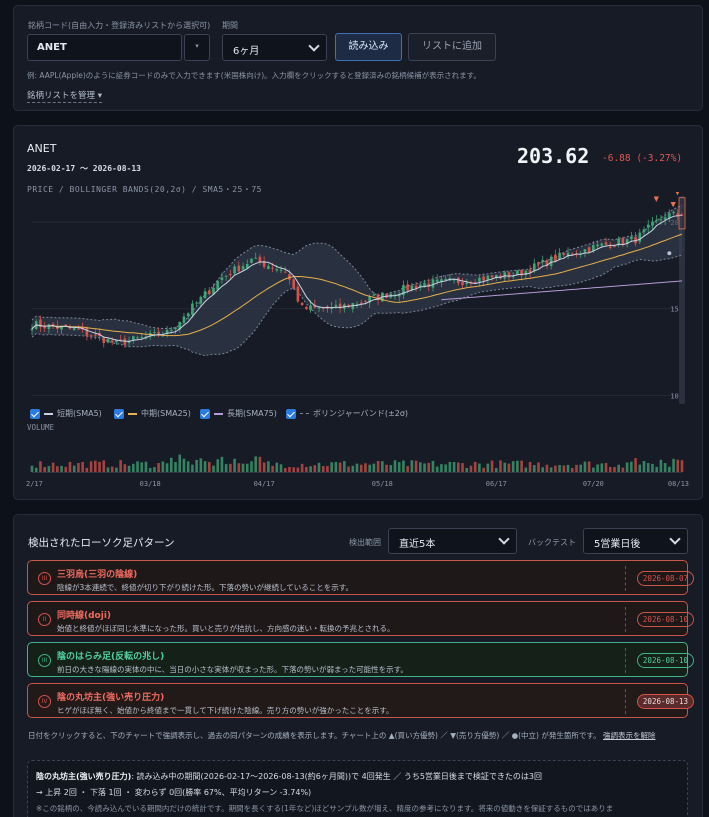  I want to click on legend-bollinger: ボリンジャーバンド(±2σ), so click(347, 413).